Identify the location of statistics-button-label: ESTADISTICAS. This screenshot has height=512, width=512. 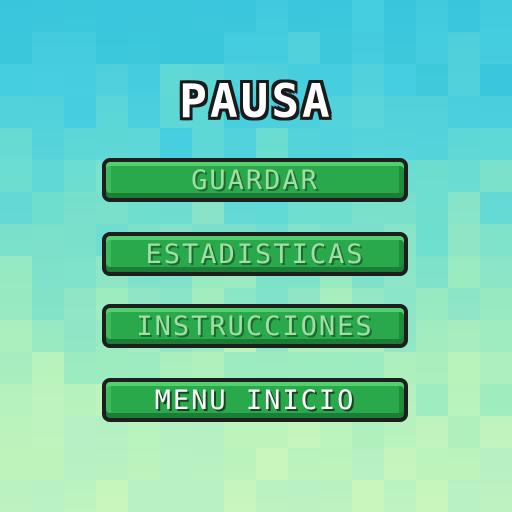
(255, 254).